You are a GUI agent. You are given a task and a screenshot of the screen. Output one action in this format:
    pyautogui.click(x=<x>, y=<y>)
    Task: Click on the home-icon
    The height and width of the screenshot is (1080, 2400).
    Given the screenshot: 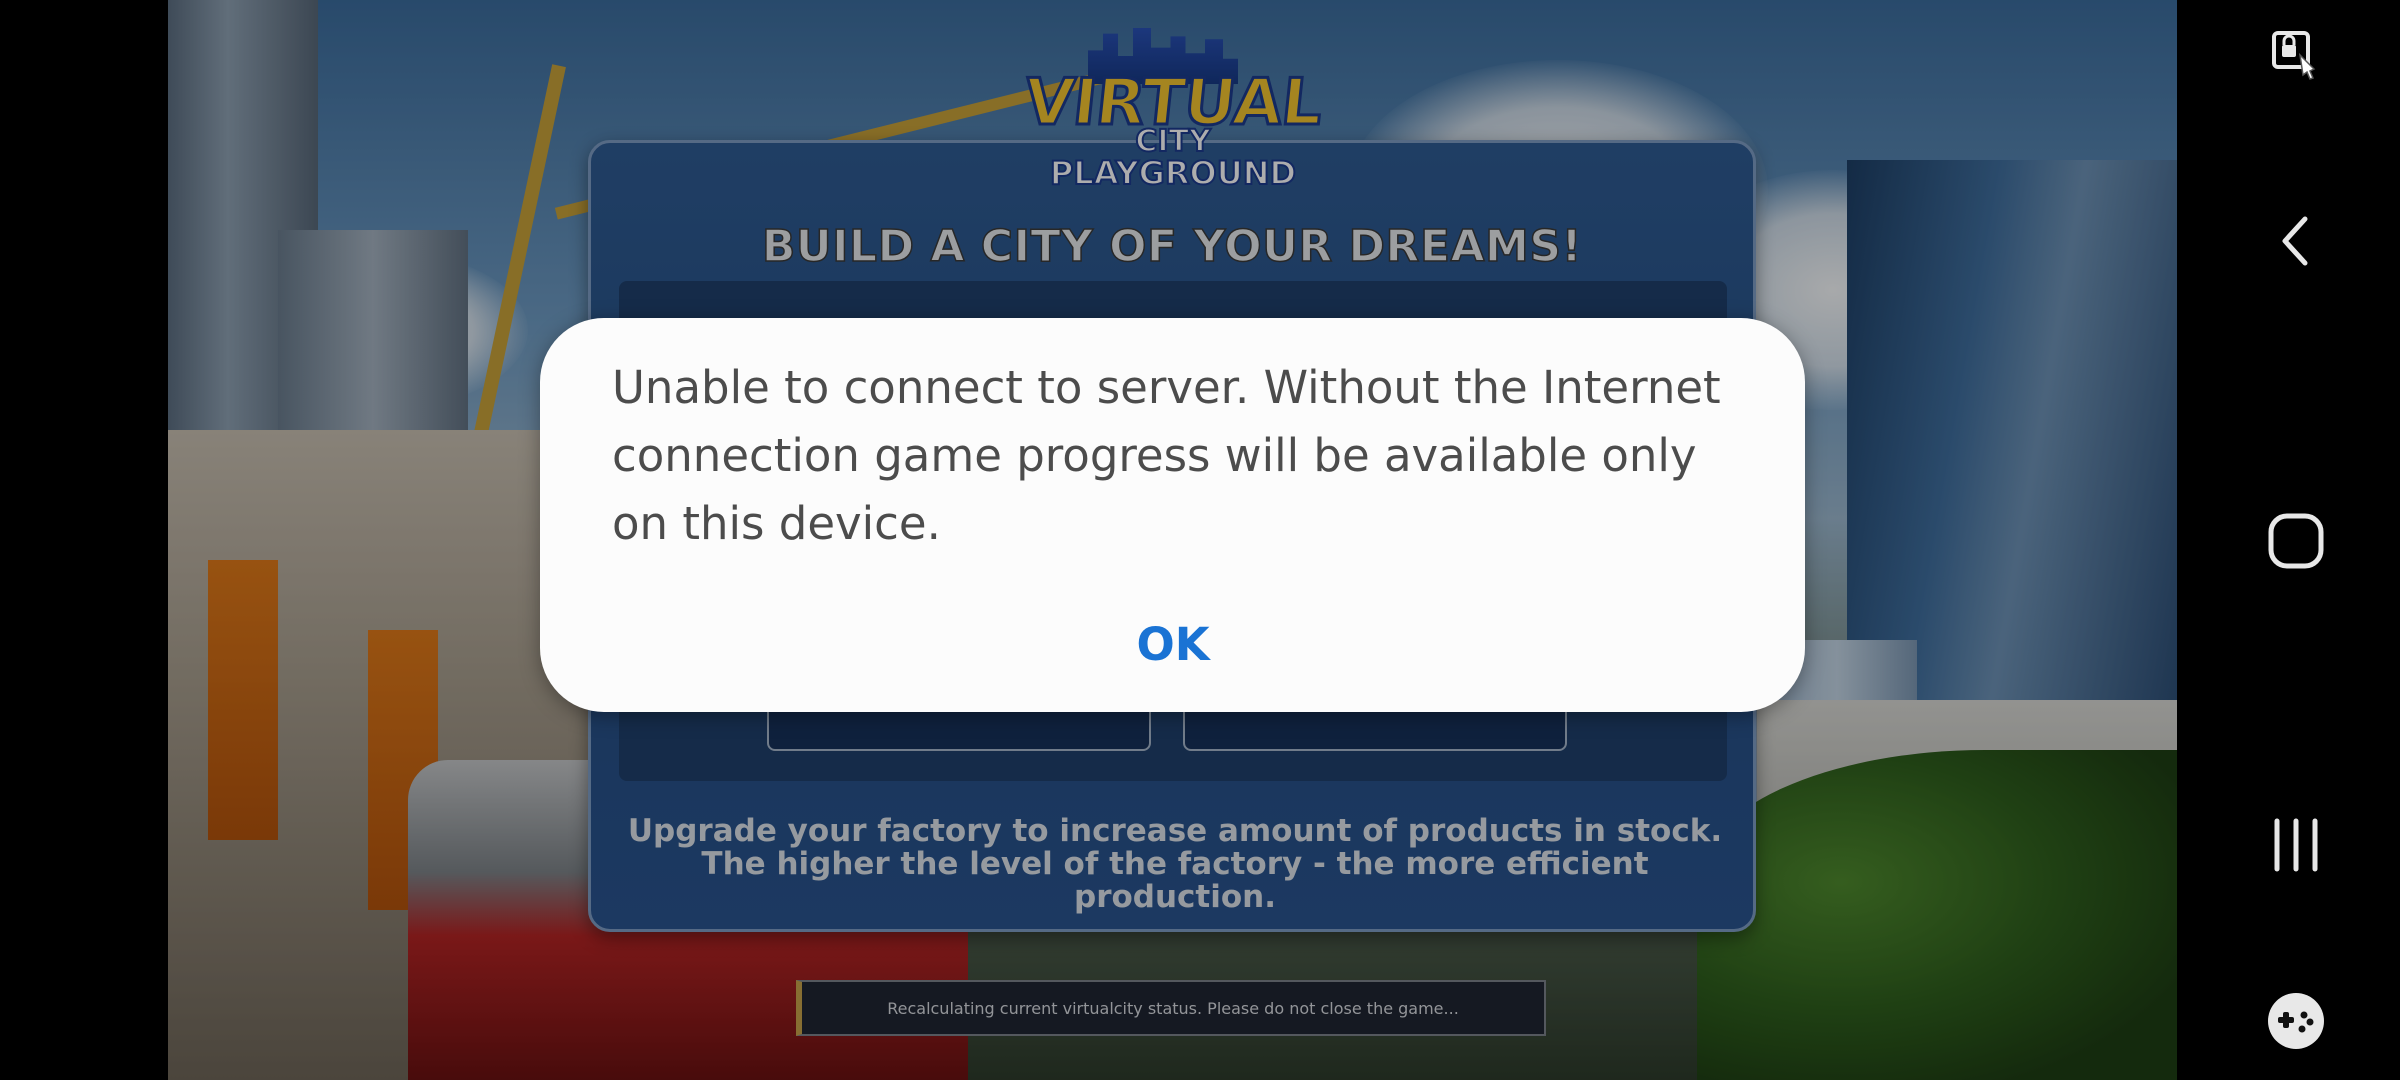 What is the action you would take?
    pyautogui.click(x=2296, y=541)
    